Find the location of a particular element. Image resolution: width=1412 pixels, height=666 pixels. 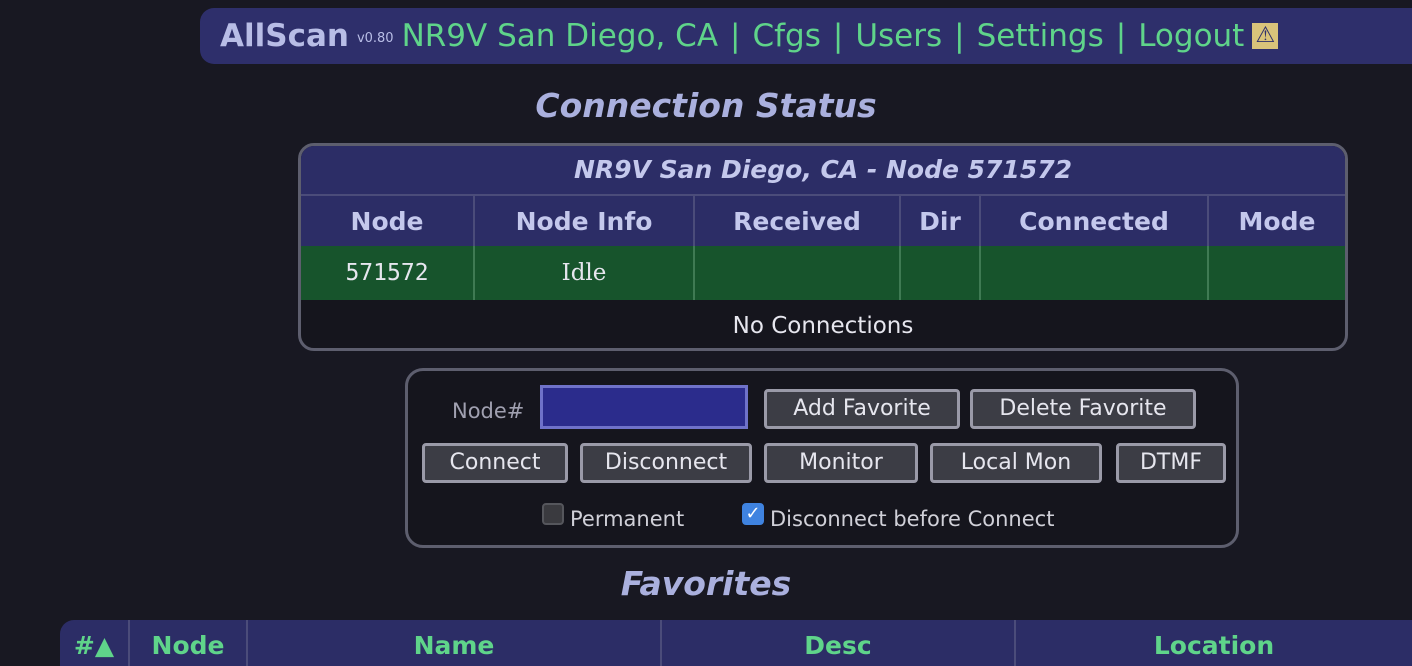

fav-col-index: #▲ is located at coordinates (94, 643).